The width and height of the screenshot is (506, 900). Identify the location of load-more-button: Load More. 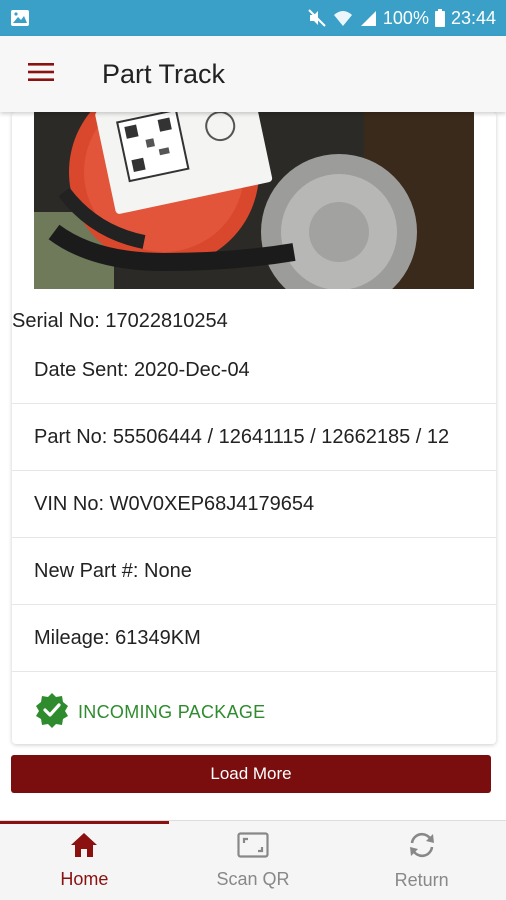
(251, 774).